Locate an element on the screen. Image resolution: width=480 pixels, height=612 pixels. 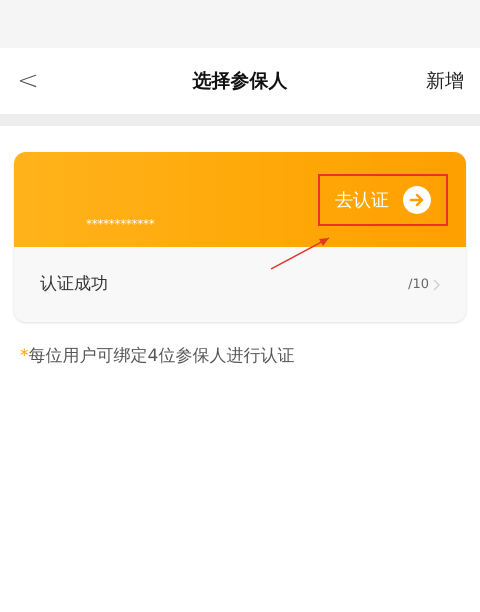
masked-id: ************ is located at coordinates (120, 224).